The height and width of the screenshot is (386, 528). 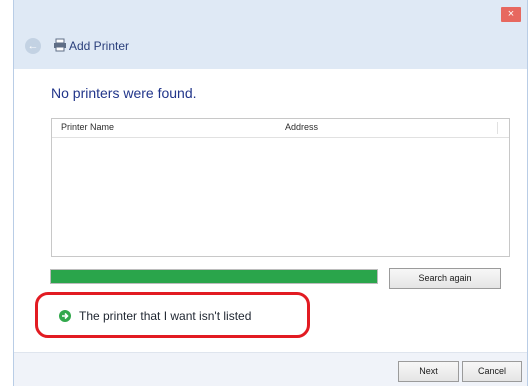 I want to click on back-arrow-icon: ←, so click(x=33, y=46).